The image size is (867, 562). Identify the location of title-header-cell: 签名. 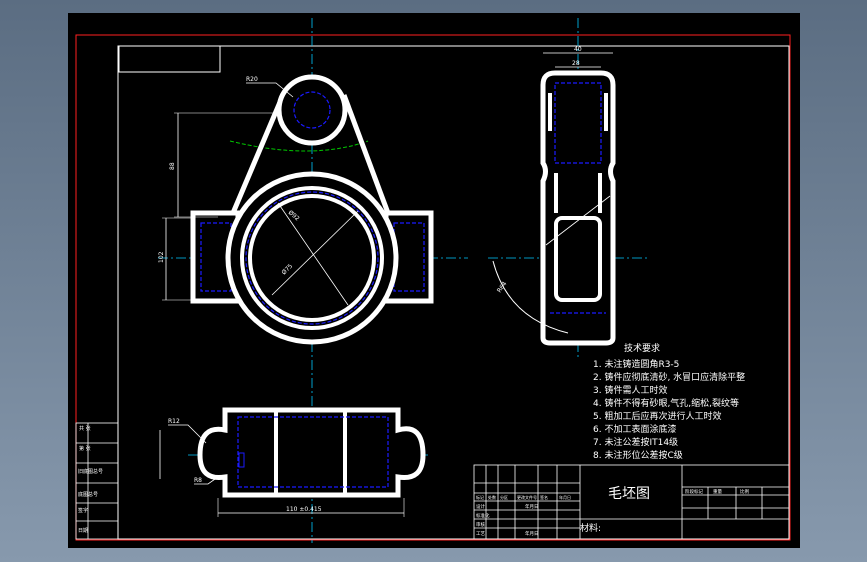
(544, 497).